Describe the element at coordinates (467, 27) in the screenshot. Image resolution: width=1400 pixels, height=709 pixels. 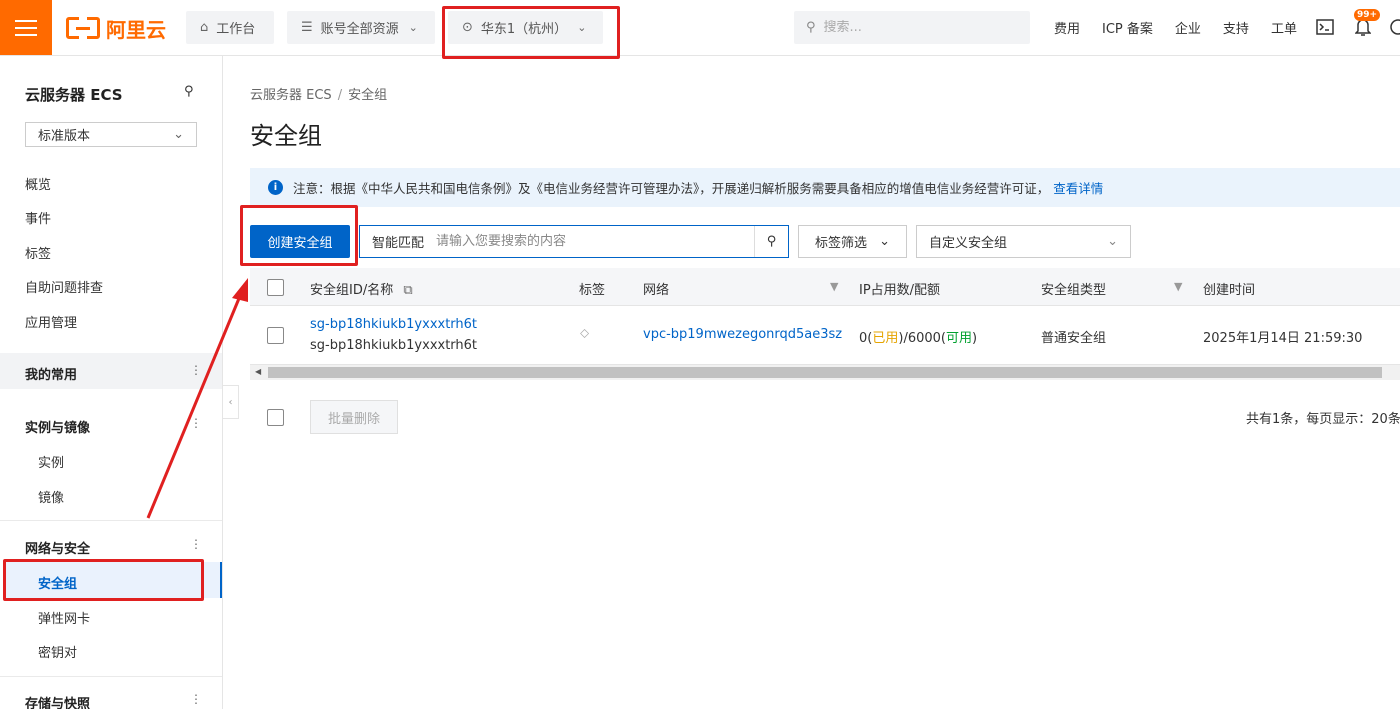
I see `location-pin-icon: ⊙` at that location.